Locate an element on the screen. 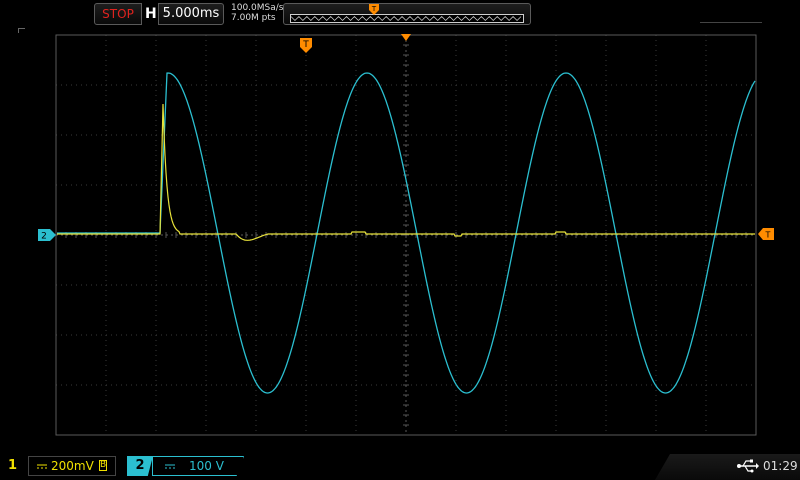 Image resolution: width=800 pixels, height=480 pixels. usb-icon is located at coordinates (748, 466).